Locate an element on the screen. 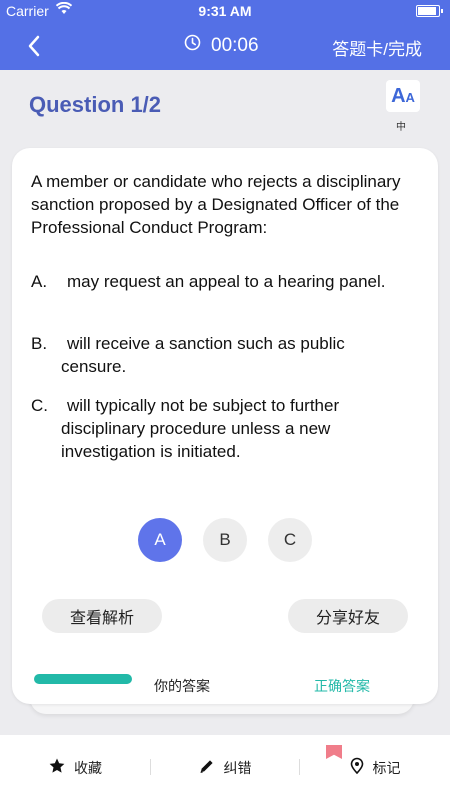 The height and width of the screenshot is (800, 450). report-error-button: 纠错 is located at coordinates (224, 767).